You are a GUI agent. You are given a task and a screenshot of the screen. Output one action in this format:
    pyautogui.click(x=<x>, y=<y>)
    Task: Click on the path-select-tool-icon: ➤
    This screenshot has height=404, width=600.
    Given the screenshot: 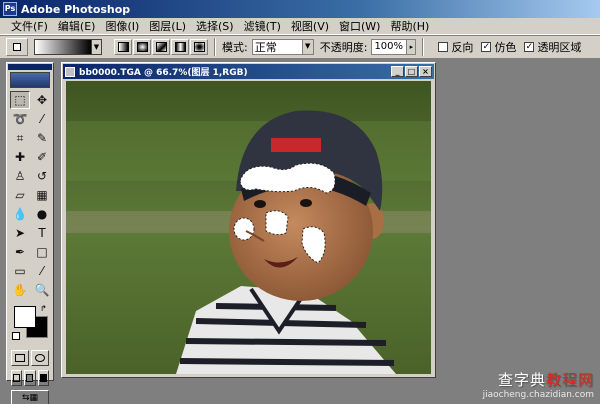 What is the action you would take?
    pyautogui.click(x=20, y=233)
    